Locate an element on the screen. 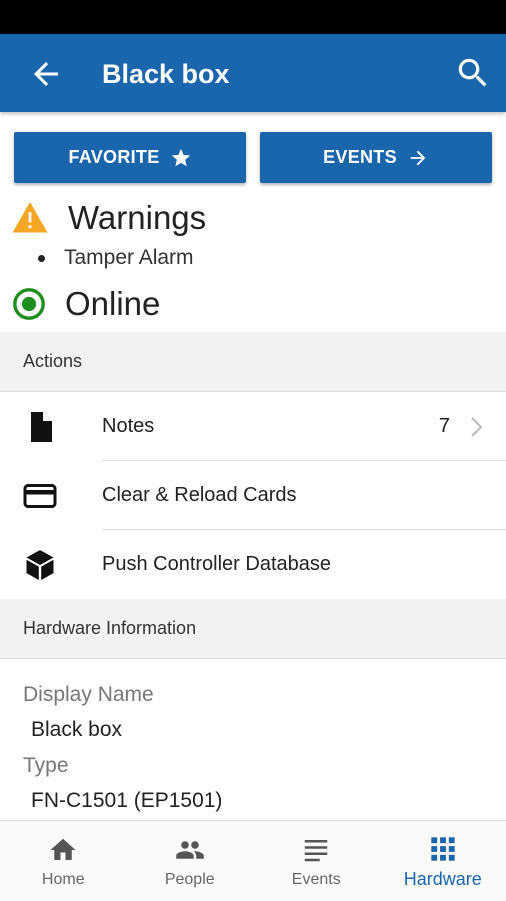 This screenshot has width=506, height=901. action-row-notes: Notes 7 is located at coordinates (253, 426).